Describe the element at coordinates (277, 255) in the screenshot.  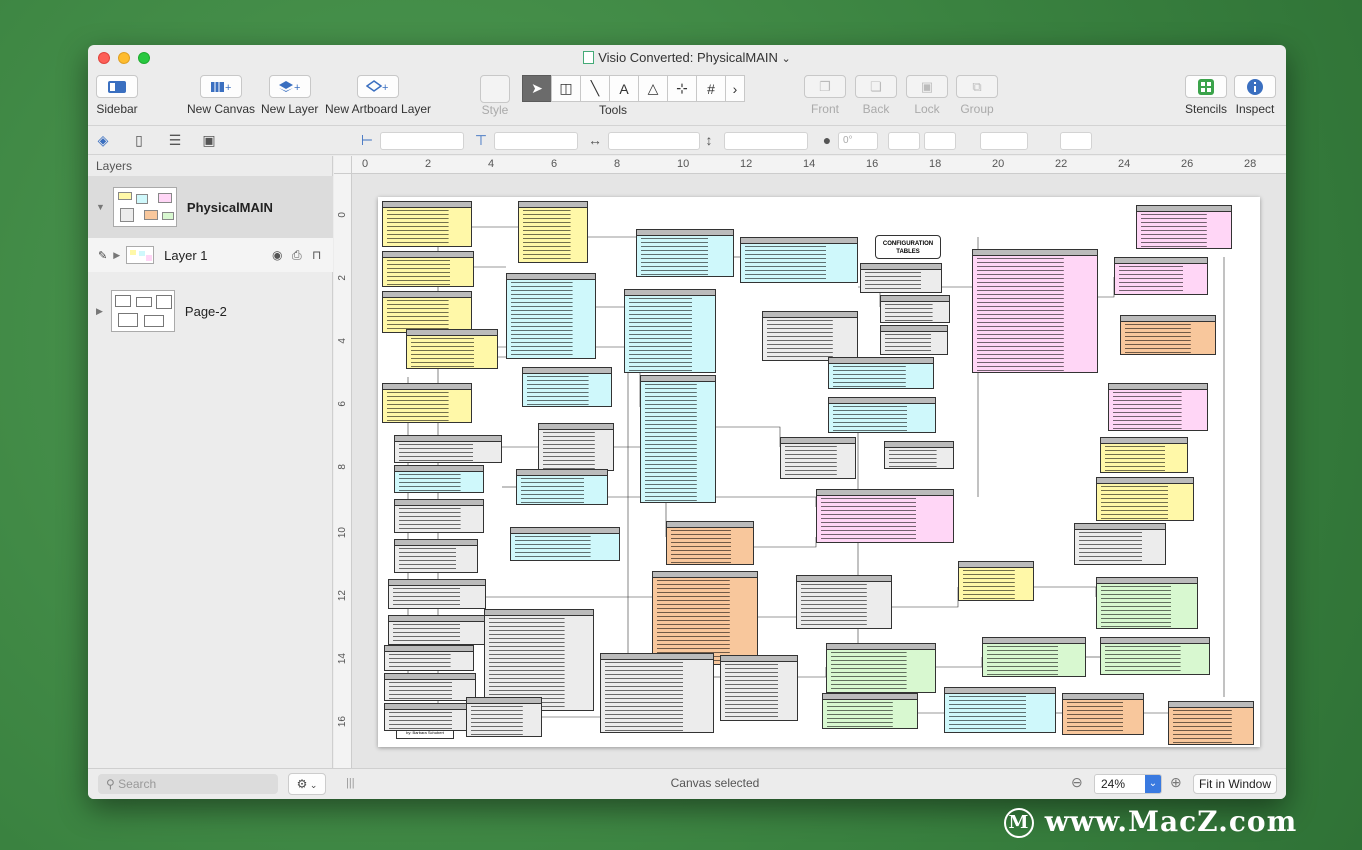
I see `visibility-eye-icon: ◉` at that location.